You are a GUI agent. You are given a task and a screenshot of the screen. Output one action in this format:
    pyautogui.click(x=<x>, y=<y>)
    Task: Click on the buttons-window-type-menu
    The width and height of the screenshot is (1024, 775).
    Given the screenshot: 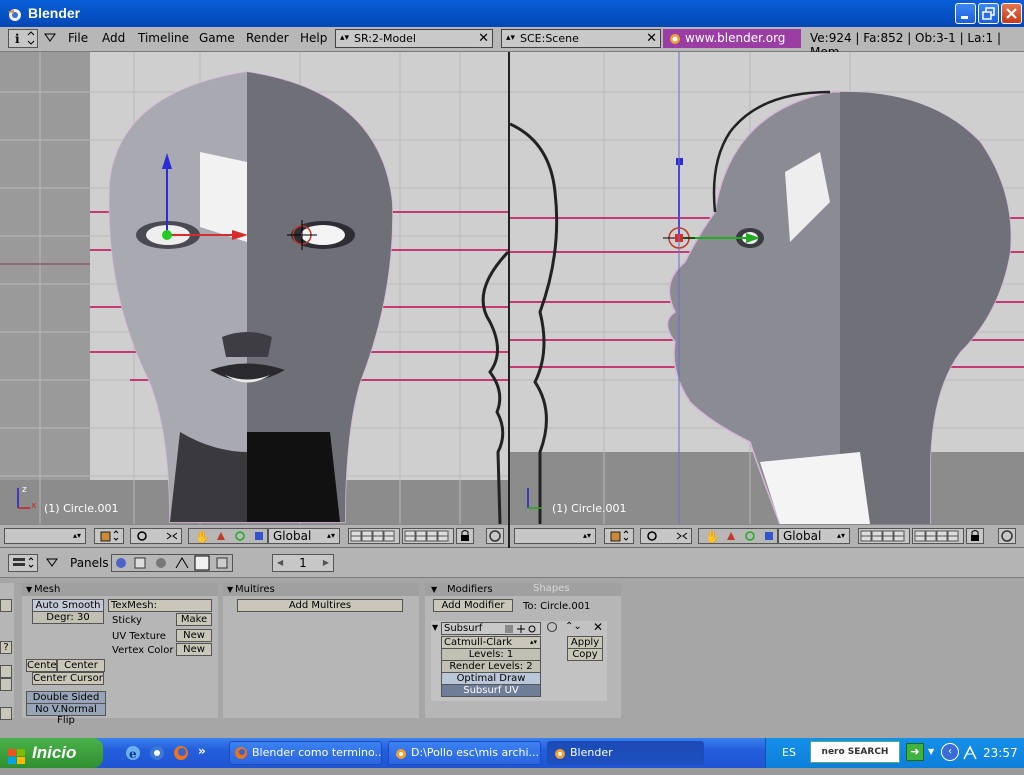 What is the action you would take?
    pyautogui.click(x=23, y=563)
    